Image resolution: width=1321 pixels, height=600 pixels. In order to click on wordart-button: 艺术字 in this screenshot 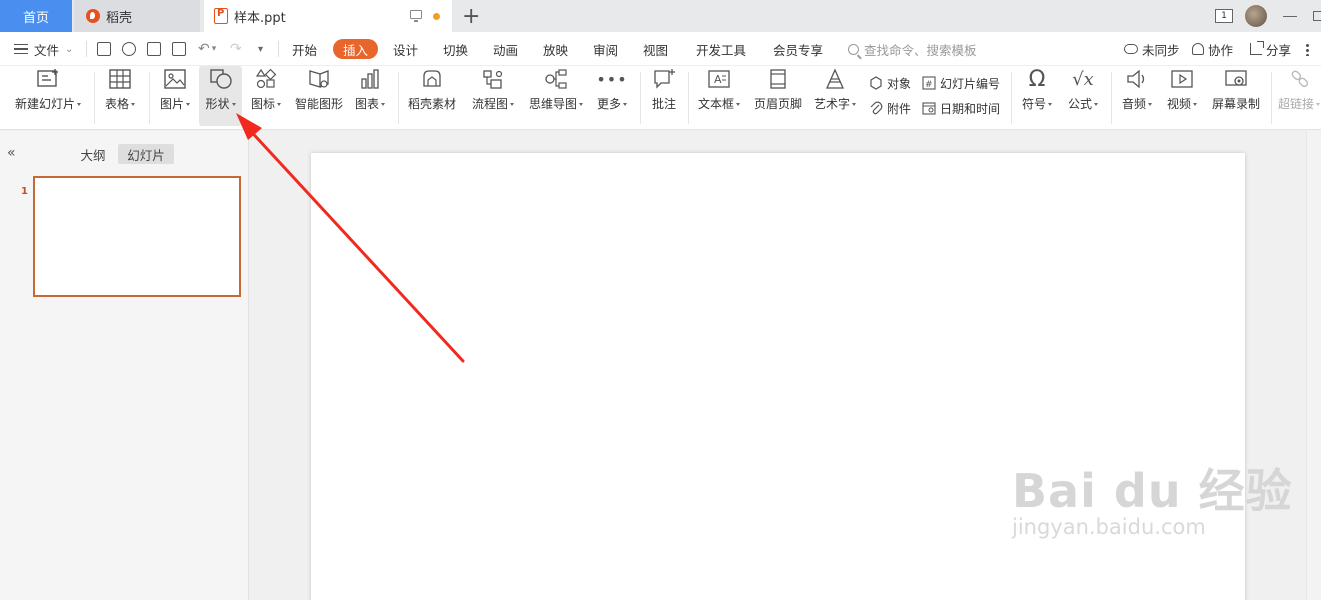, I will do `click(835, 96)`.